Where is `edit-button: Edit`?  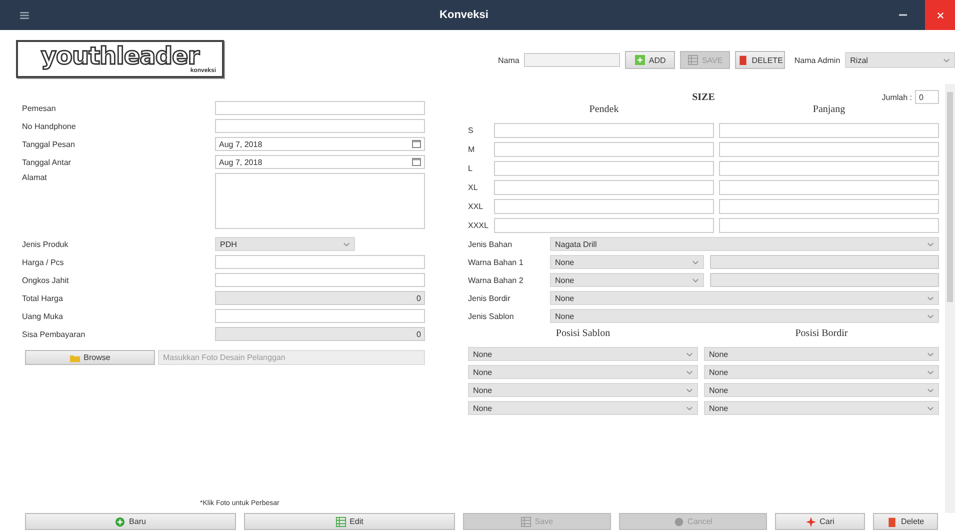 edit-button: Edit is located at coordinates (349, 521).